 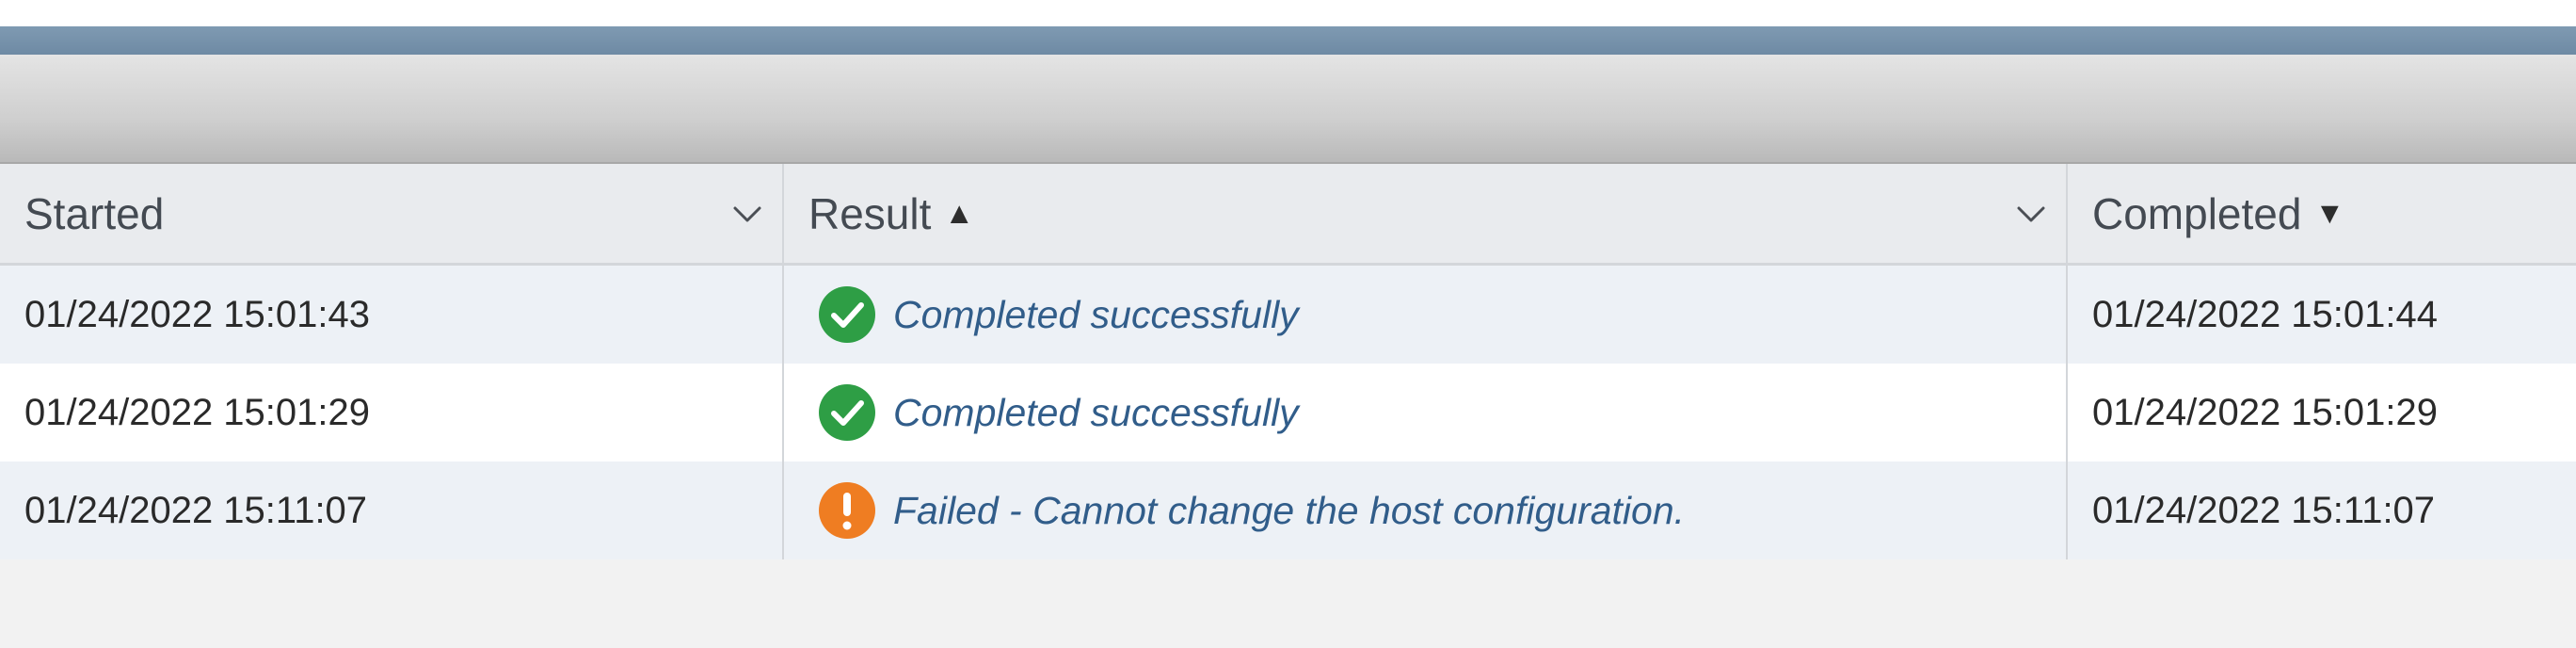 I want to click on column-header-completed: Completed ▼, so click(x=2322, y=213).